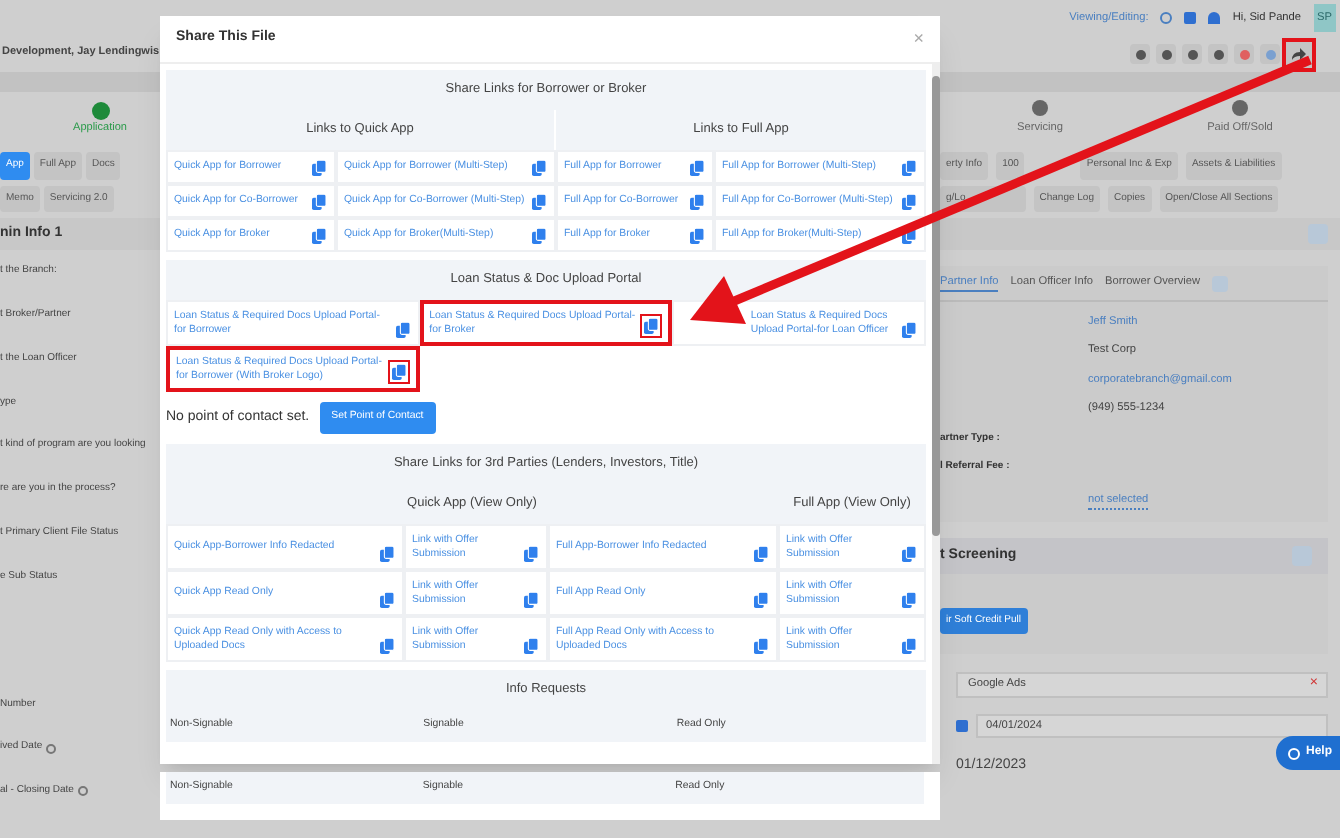 The width and height of the screenshot is (1340, 838). What do you see at coordinates (1299, 54) in the screenshot?
I see `share-icon` at bounding box center [1299, 54].